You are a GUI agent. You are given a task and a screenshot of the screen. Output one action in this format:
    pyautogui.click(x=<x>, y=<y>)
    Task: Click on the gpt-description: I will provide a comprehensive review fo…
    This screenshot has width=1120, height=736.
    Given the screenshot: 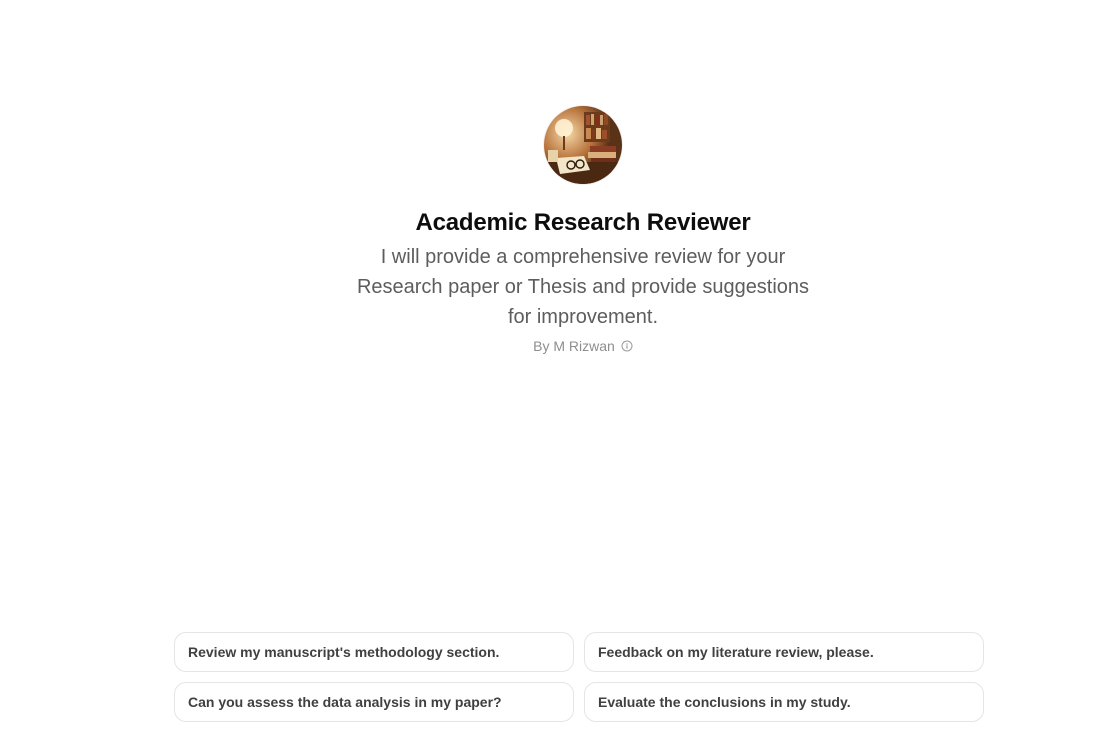 What is the action you would take?
    pyautogui.click(x=583, y=287)
    